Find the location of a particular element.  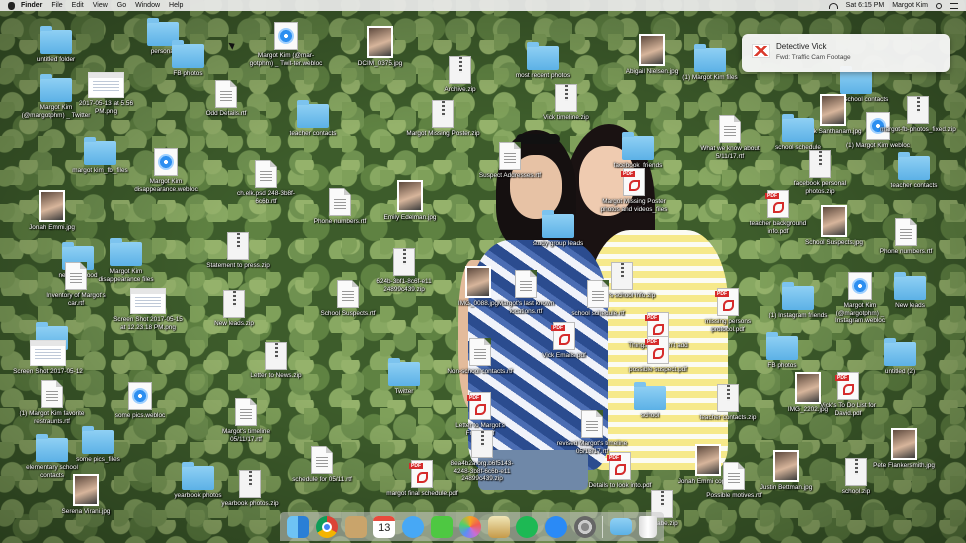

desktop-icon: Vick Emails.pdf is located at coordinates (564, 341).